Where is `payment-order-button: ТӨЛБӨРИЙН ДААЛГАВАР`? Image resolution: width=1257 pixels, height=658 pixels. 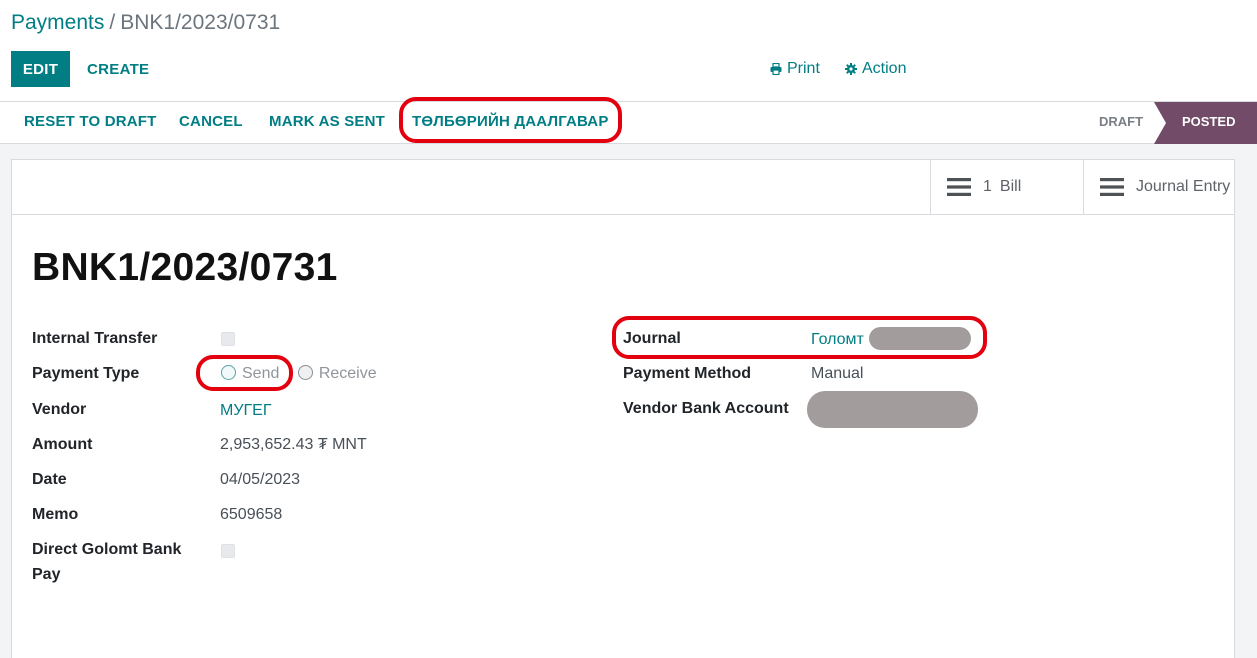 payment-order-button: ТӨЛБӨРИЙН ДААЛГАВАР is located at coordinates (510, 123).